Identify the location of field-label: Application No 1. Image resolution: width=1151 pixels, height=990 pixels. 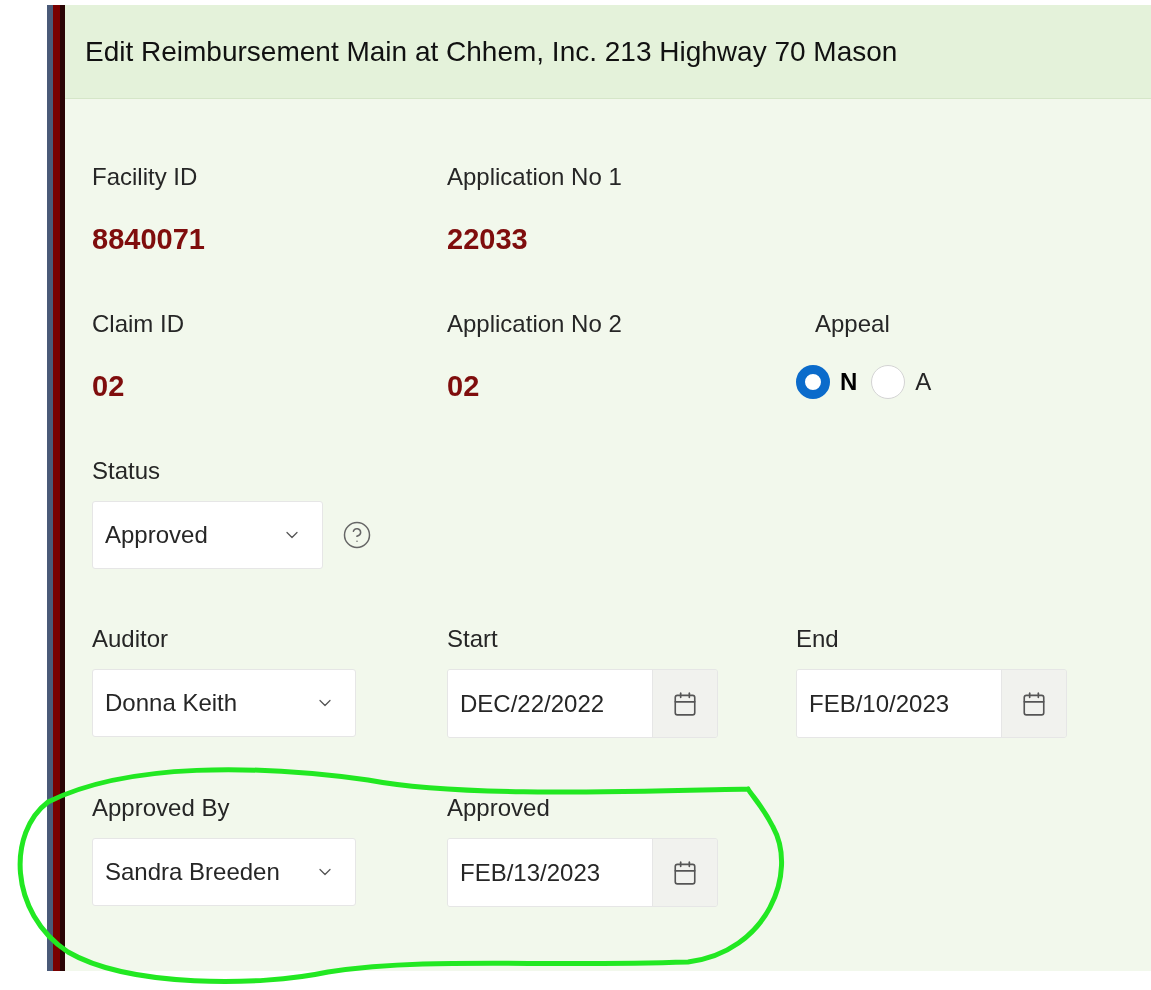
(534, 177).